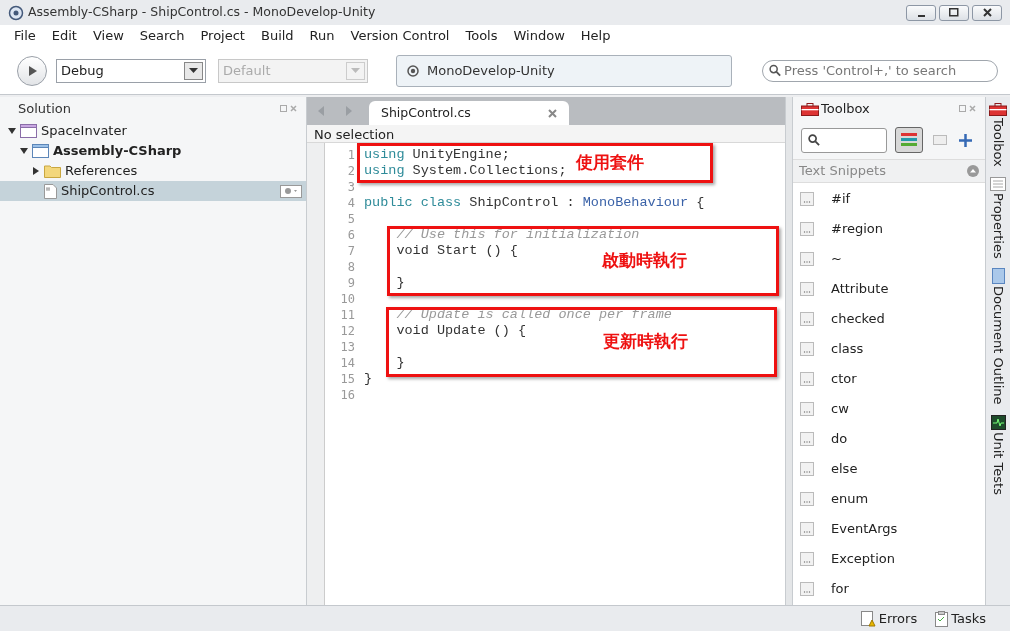 This screenshot has width=1010, height=631. Describe the element at coordinates (889, 529) in the screenshot. I see `snippet-item: EventArgs` at that location.